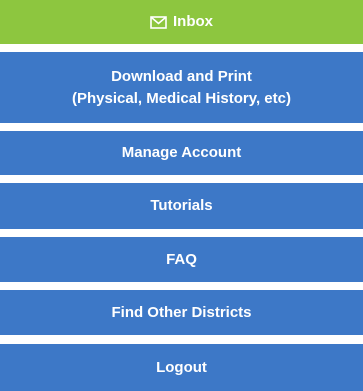 The width and height of the screenshot is (363, 391). I want to click on menu-item-inbox: Inbox, so click(181, 22).